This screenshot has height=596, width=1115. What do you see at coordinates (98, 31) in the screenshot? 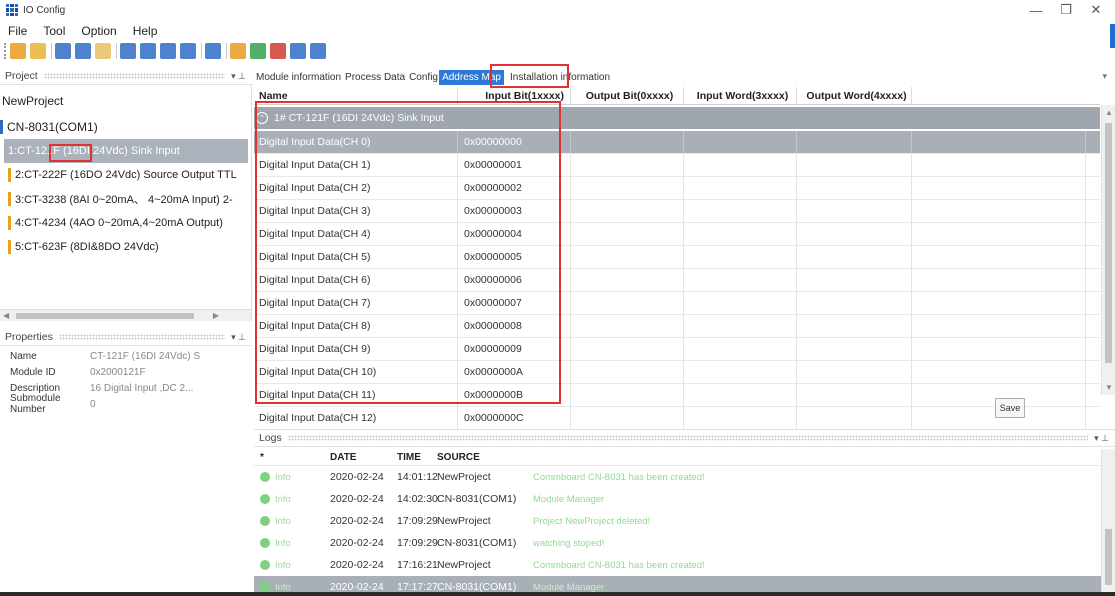
I see `menu-option: Option` at bounding box center [98, 31].